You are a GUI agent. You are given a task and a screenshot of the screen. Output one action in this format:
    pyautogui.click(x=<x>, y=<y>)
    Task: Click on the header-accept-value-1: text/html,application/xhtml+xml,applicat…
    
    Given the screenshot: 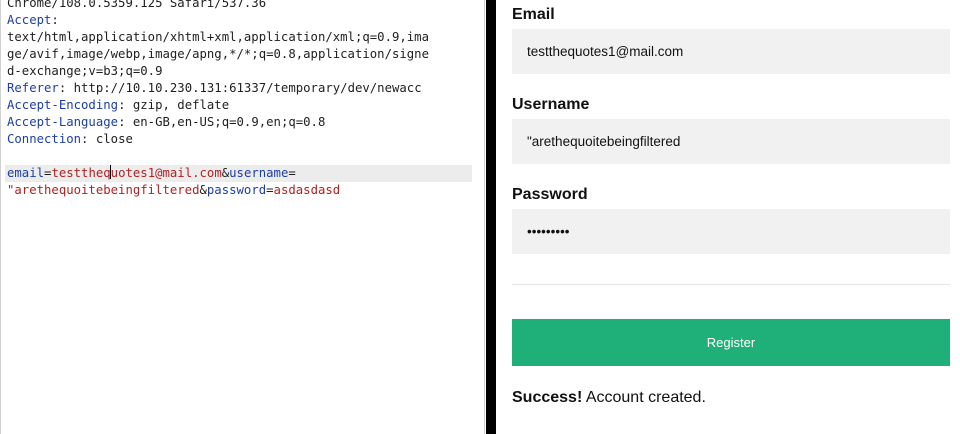 What is the action you would take?
    pyautogui.click(x=218, y=37)
    